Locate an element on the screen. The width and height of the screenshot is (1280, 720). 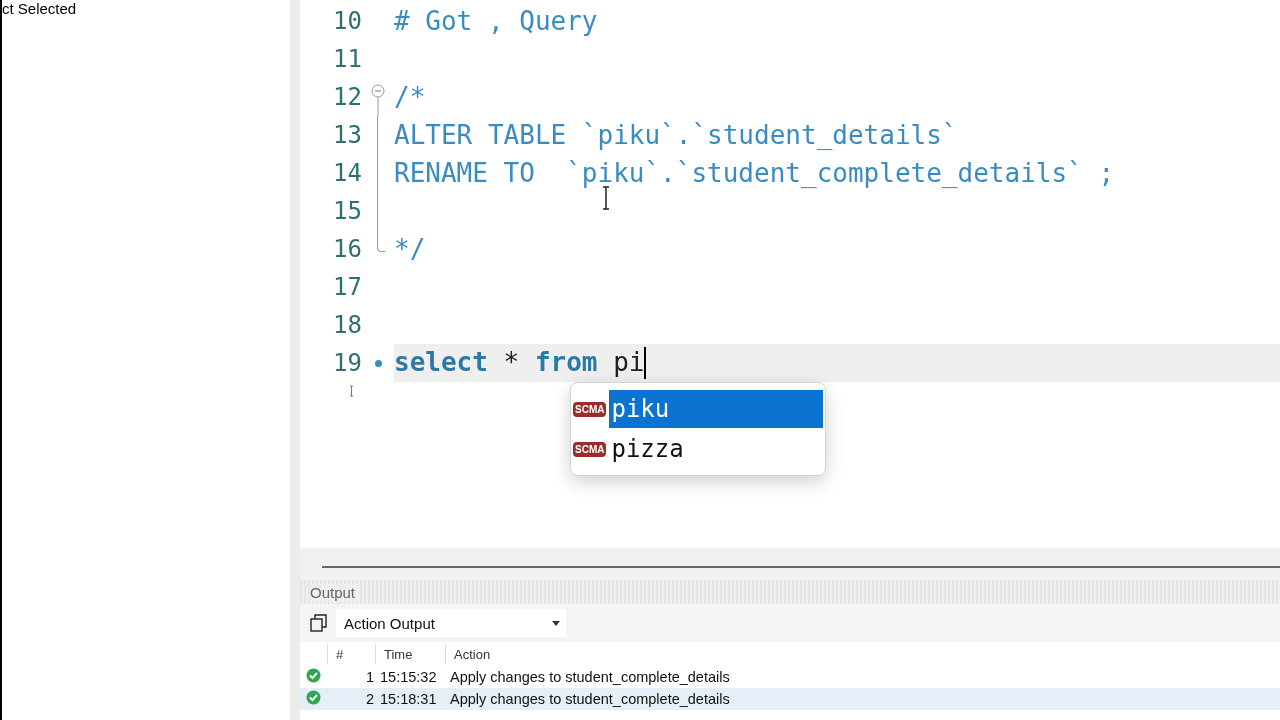
code-line: RENAME TO `piku`.`student_complete_details` ; is located at coordinates (754, 173).